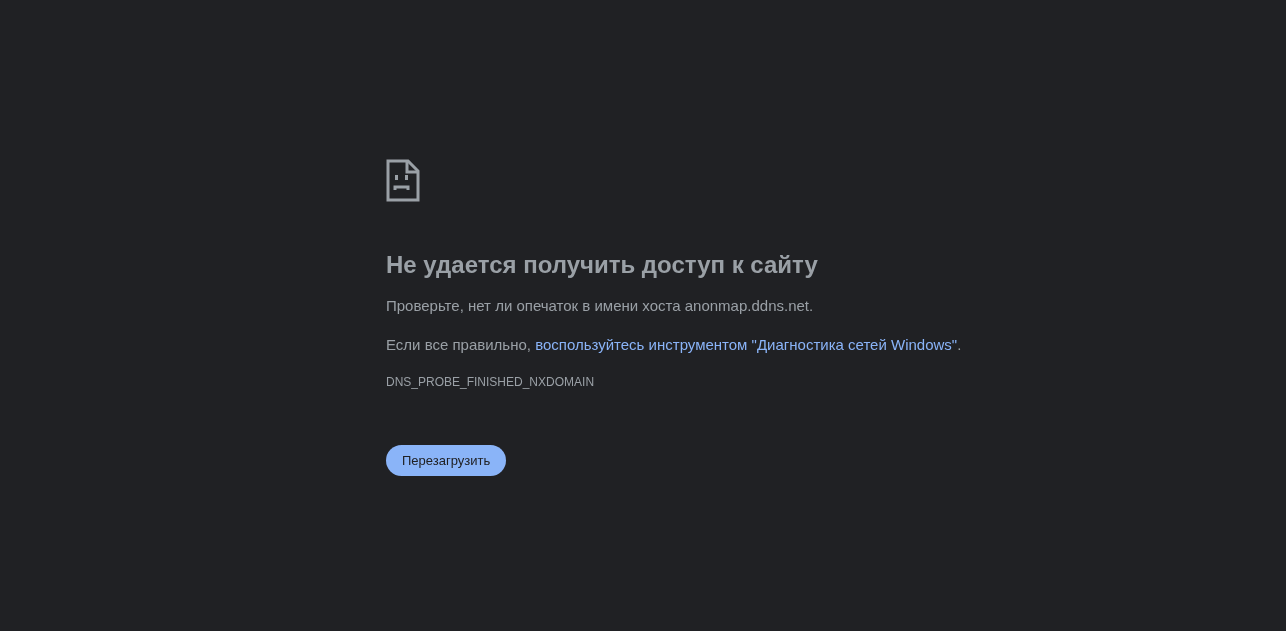  I want to click on diagnostics-link: воспользуйтесь инструментом "Диагностика сетей Windows", so click(746, 344).